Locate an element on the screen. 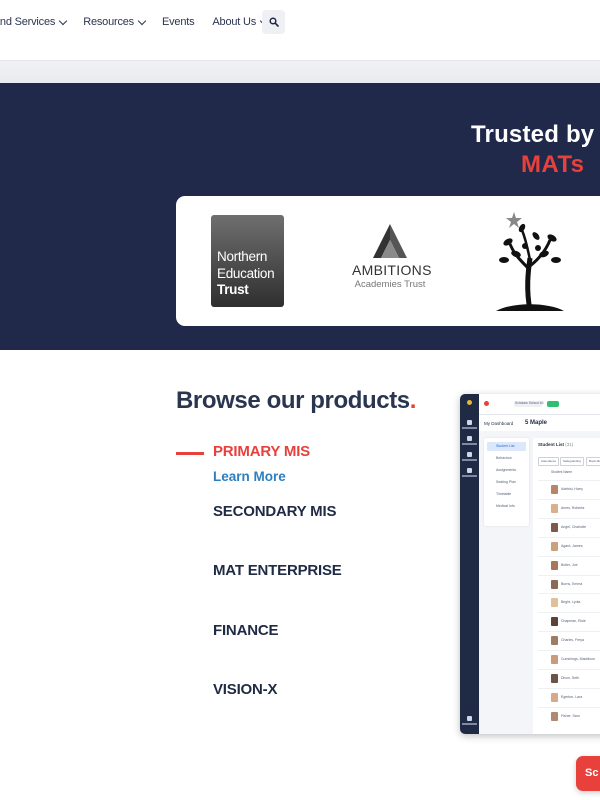 The height and width of the screenshot is (800, 600). app-toolbar: My Dashboard 5 Maple is located at coordinates (539, 423).